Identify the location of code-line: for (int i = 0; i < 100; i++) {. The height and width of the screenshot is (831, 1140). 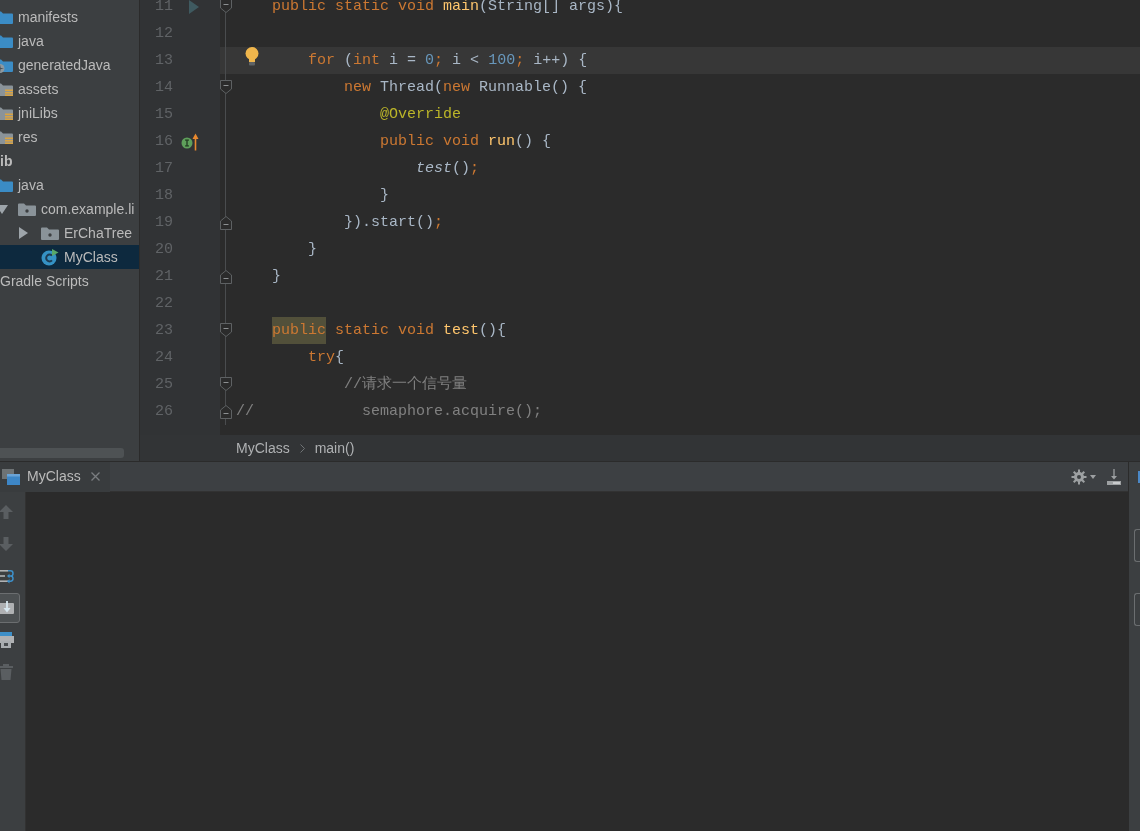
(448, 61).